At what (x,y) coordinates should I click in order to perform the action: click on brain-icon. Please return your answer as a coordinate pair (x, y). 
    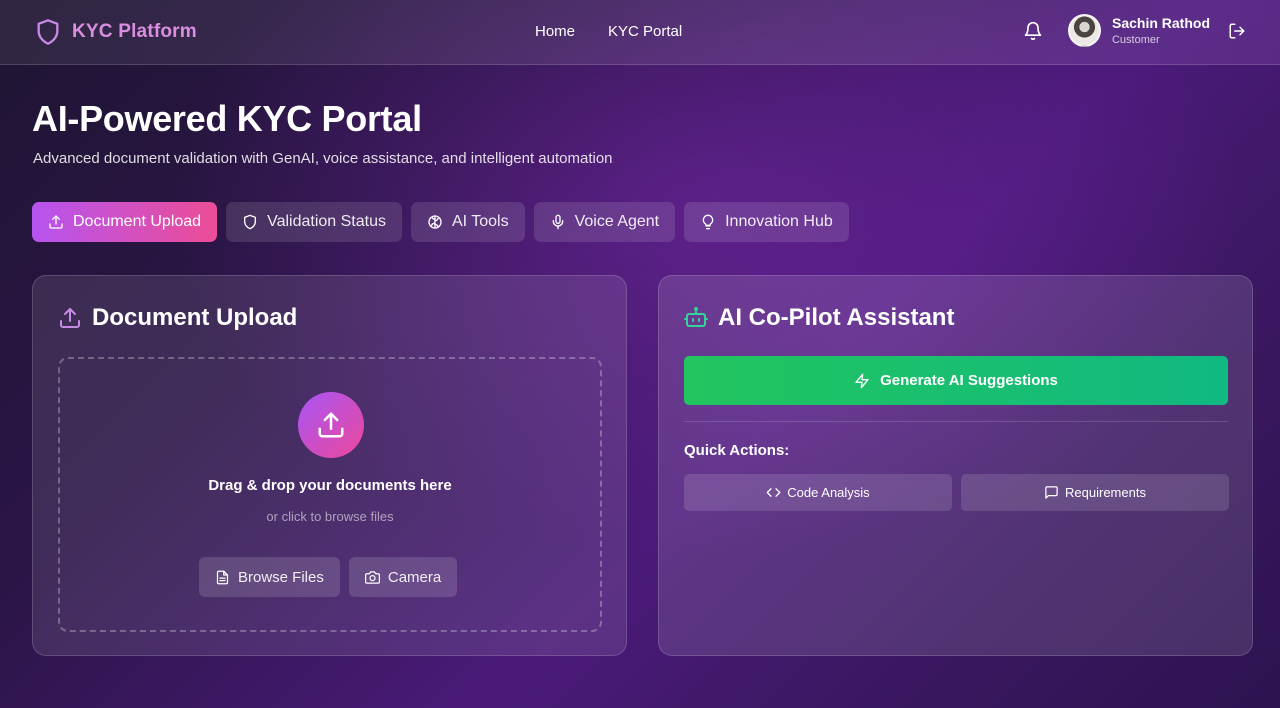
    Looking at the image, I should click on (435, 222).